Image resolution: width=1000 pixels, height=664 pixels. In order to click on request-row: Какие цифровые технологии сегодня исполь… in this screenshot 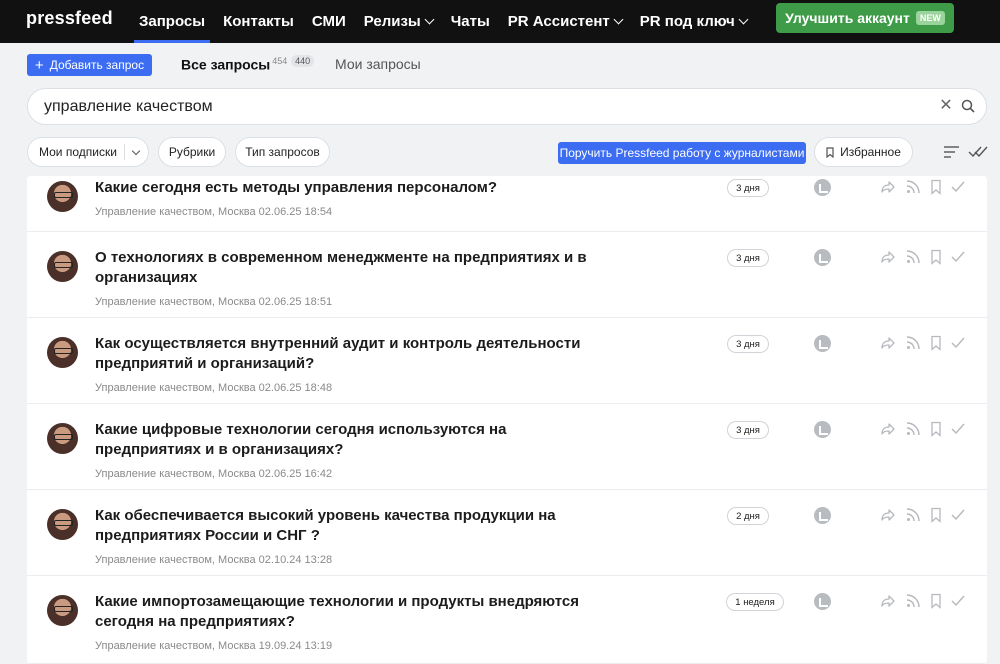, I will do `click(507, 447)`.